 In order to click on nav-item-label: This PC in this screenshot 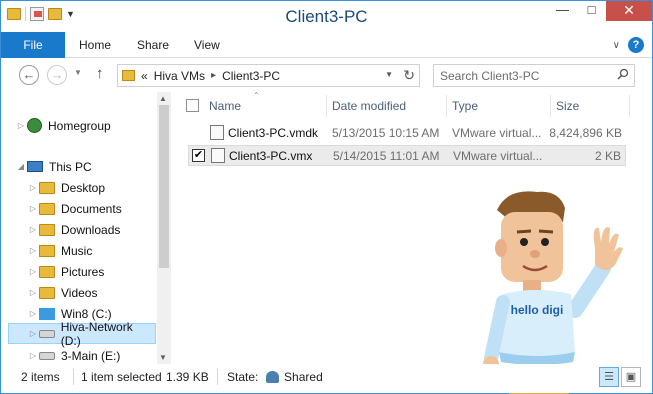, I will do `click(70, 166)`.